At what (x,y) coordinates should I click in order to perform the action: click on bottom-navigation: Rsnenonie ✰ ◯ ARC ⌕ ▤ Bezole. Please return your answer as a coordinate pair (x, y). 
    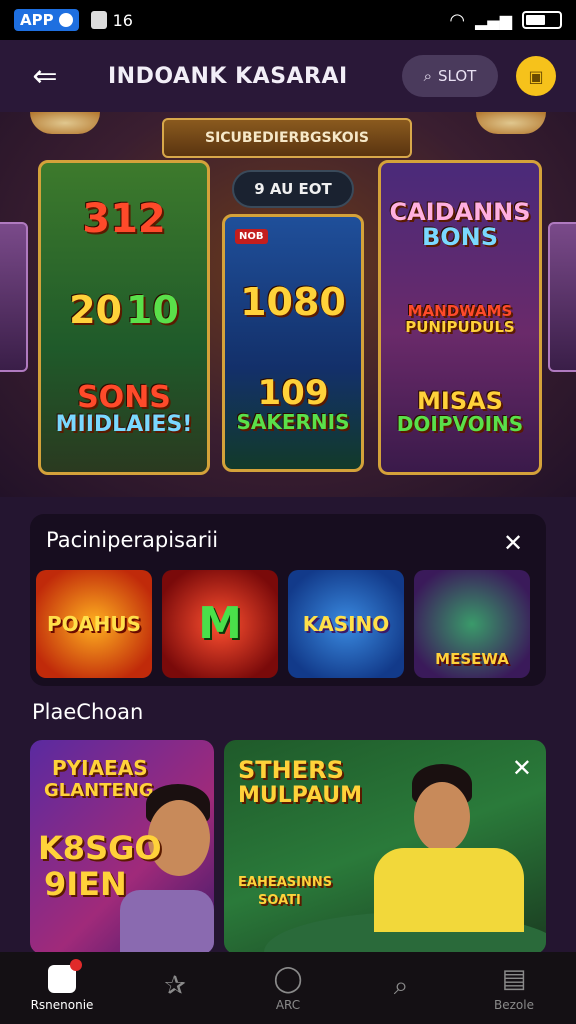
    Looking at the image, I should click on (288, 988).